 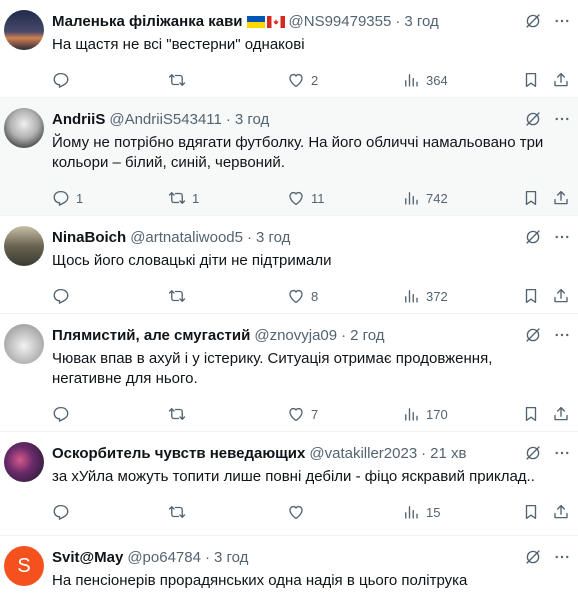 I want to click on handle: @po64784, so click(x=164, y=557).